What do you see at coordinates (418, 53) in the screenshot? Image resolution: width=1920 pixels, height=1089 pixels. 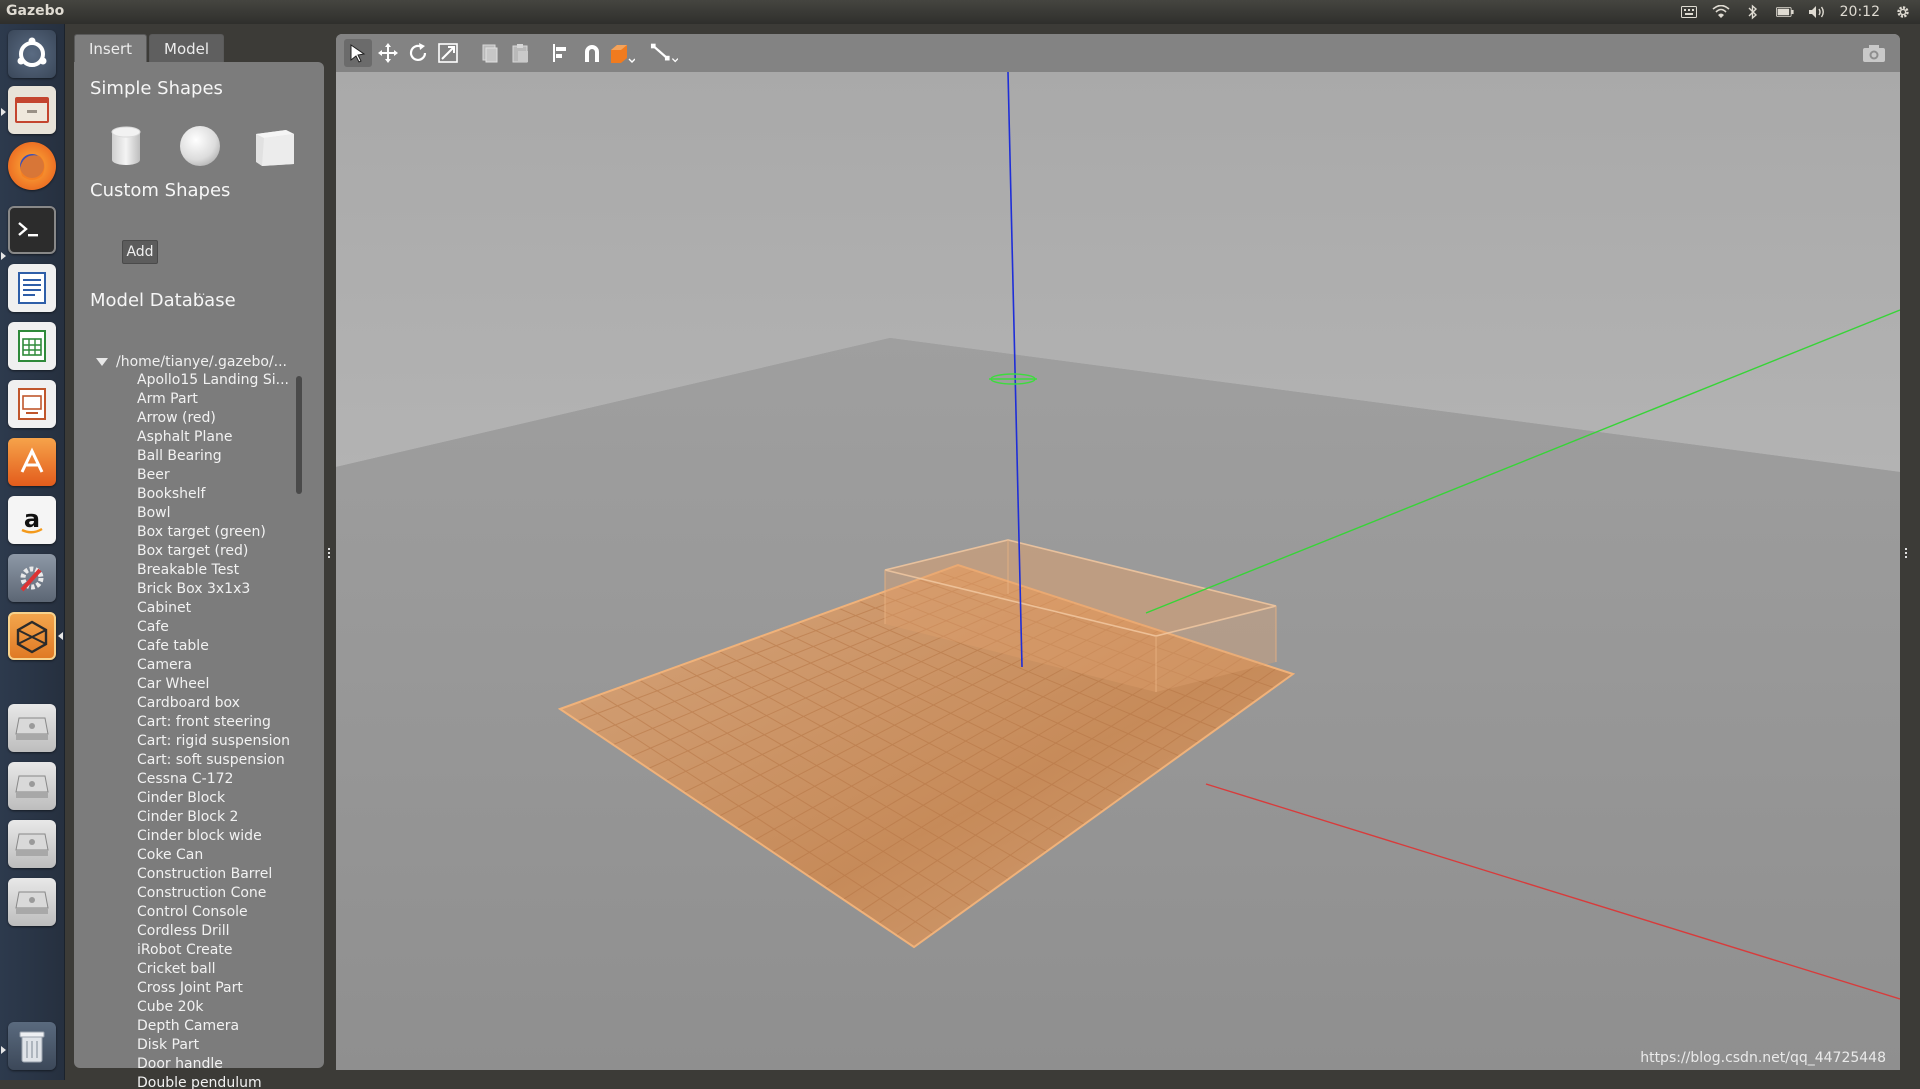 I see `rotate-icon` at bounding box center [418, 53].